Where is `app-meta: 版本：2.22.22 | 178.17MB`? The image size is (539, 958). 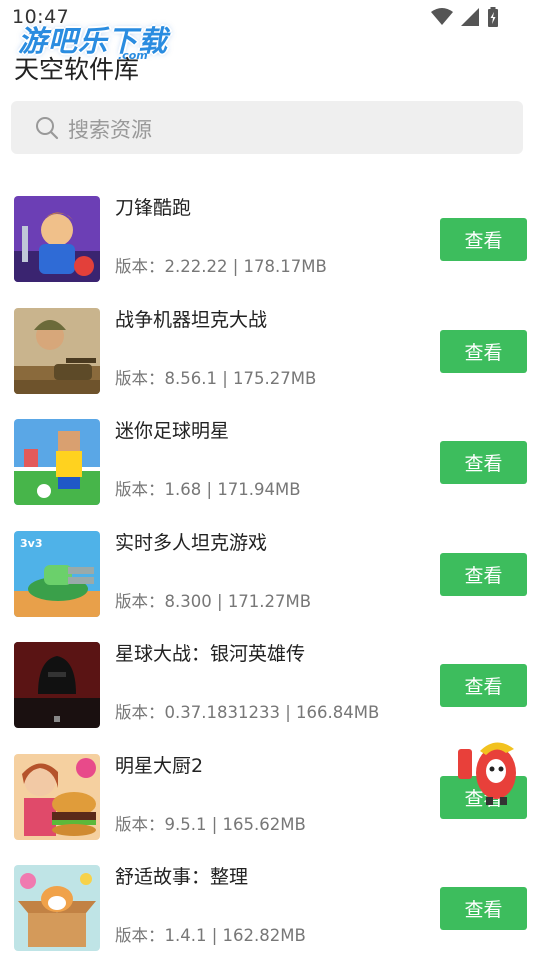
app-meta: 版本：2.22.22 | 178.17MB is located at coordinates (221, 266).